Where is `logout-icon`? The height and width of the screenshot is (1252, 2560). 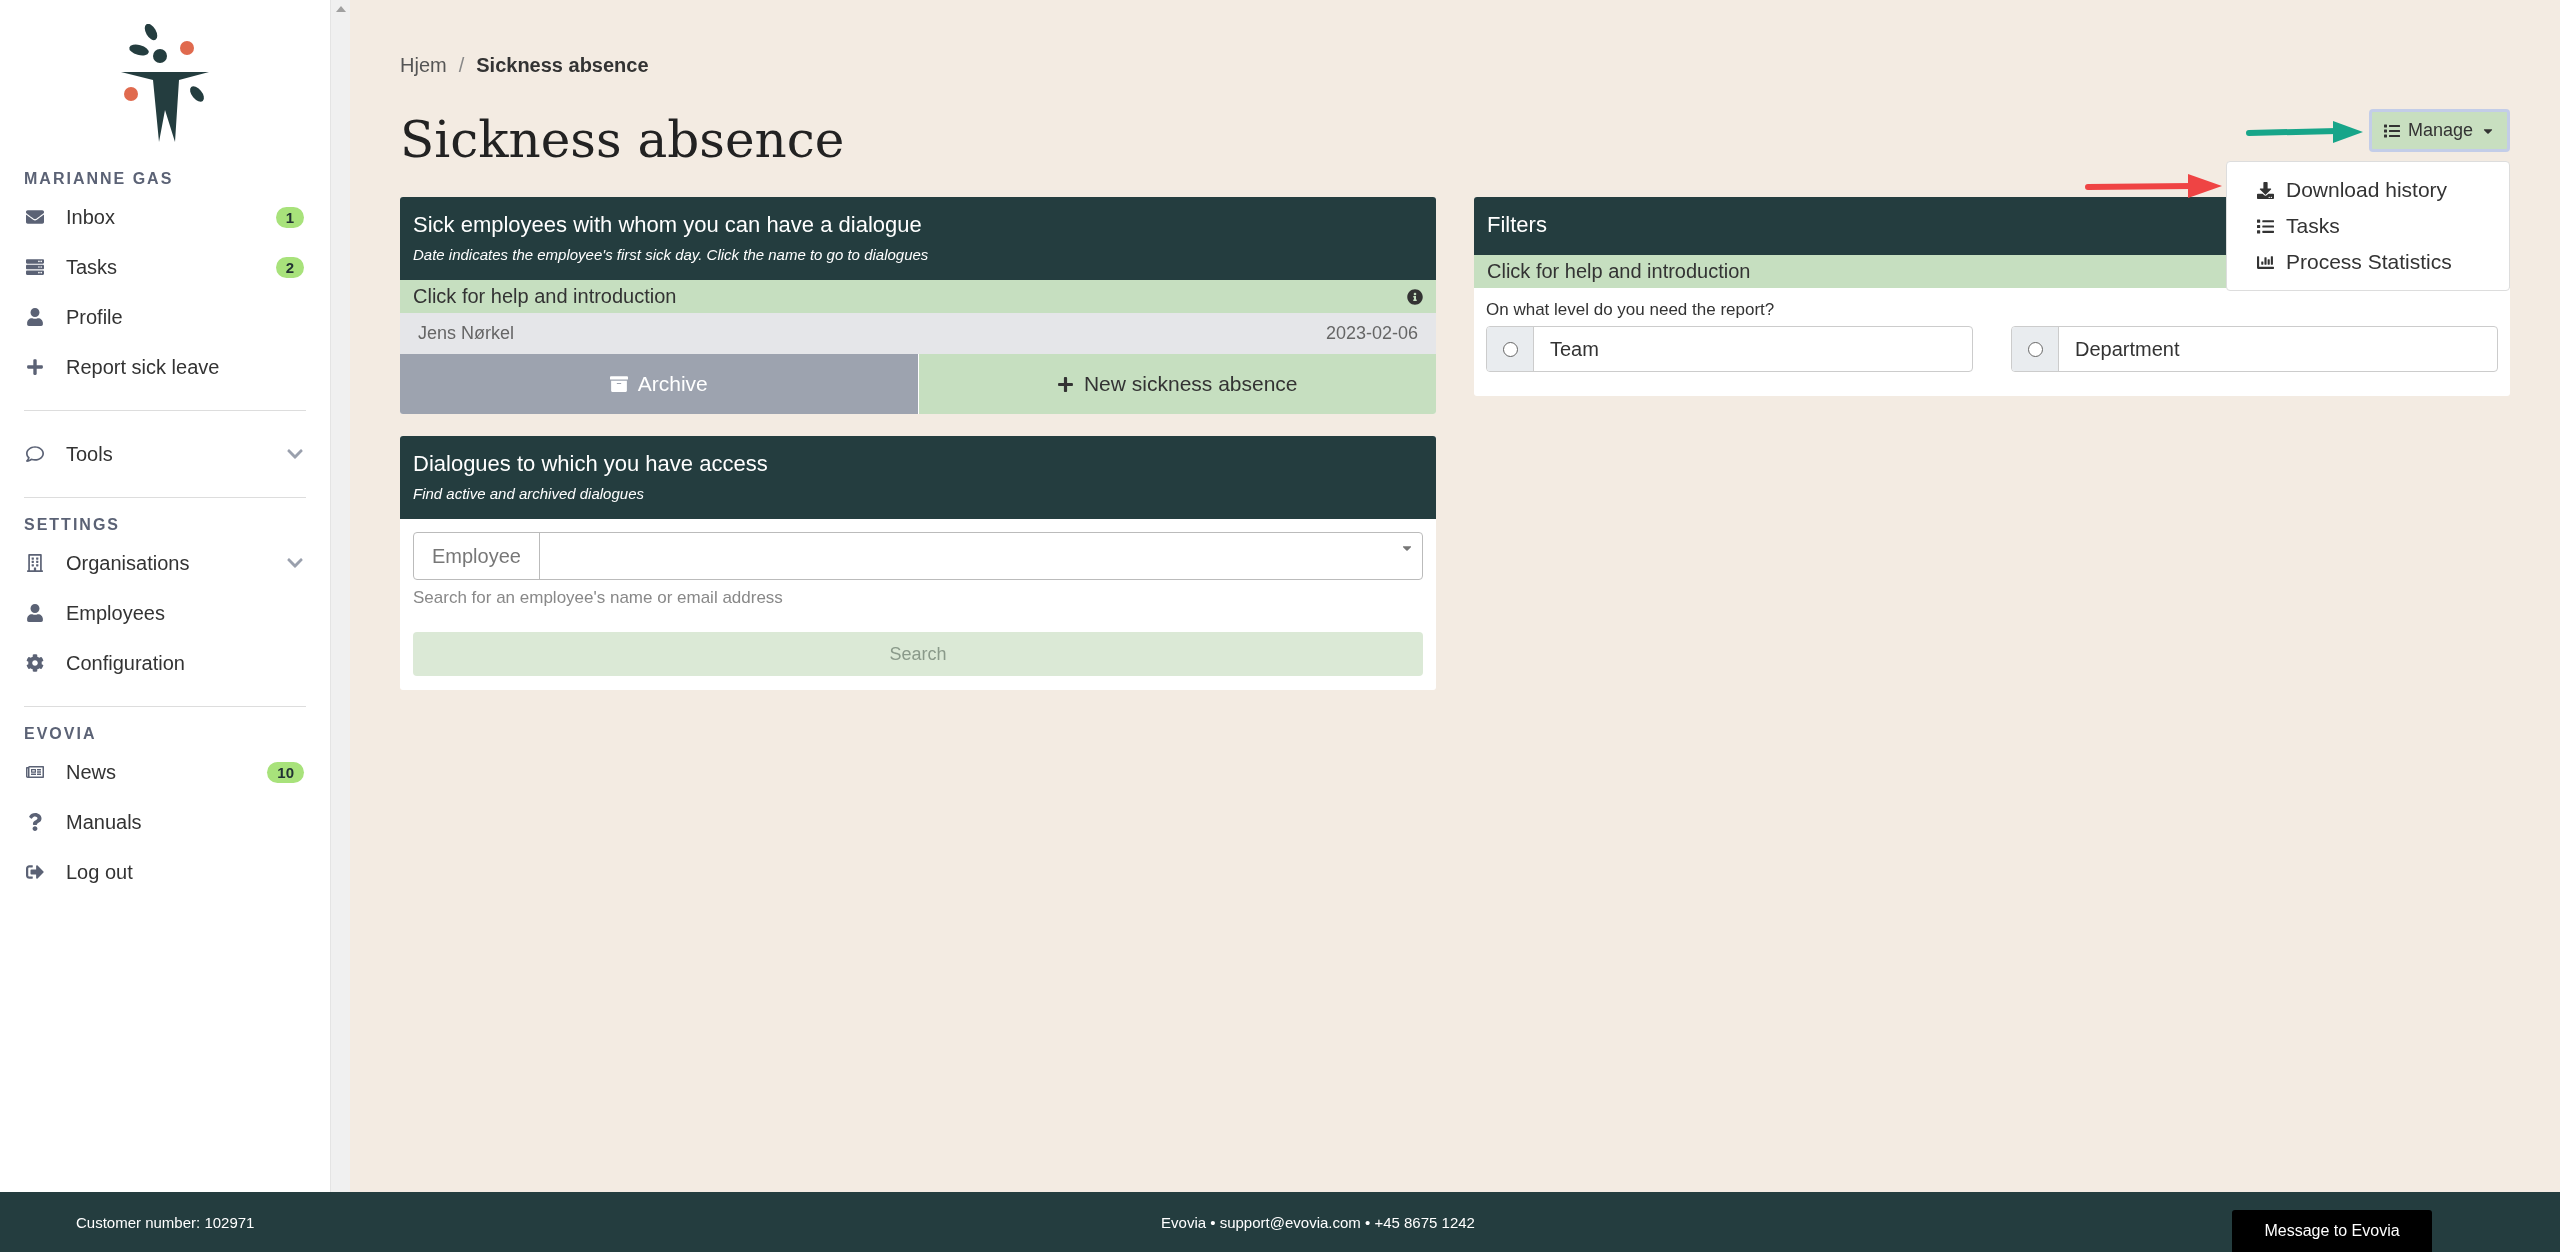 logout-icon is located at coordinates (35, 872).